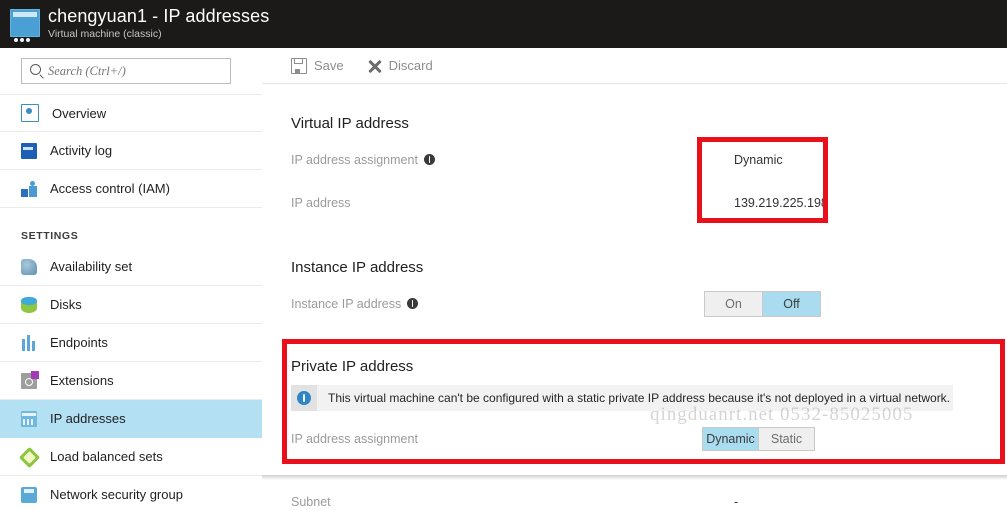 This screenshot has height=510, width=1007. What do you see at coordinates (91, 266) in the screenshot?
I see `sidebar-item-label: Availability set` at bounding box center [91, 266].